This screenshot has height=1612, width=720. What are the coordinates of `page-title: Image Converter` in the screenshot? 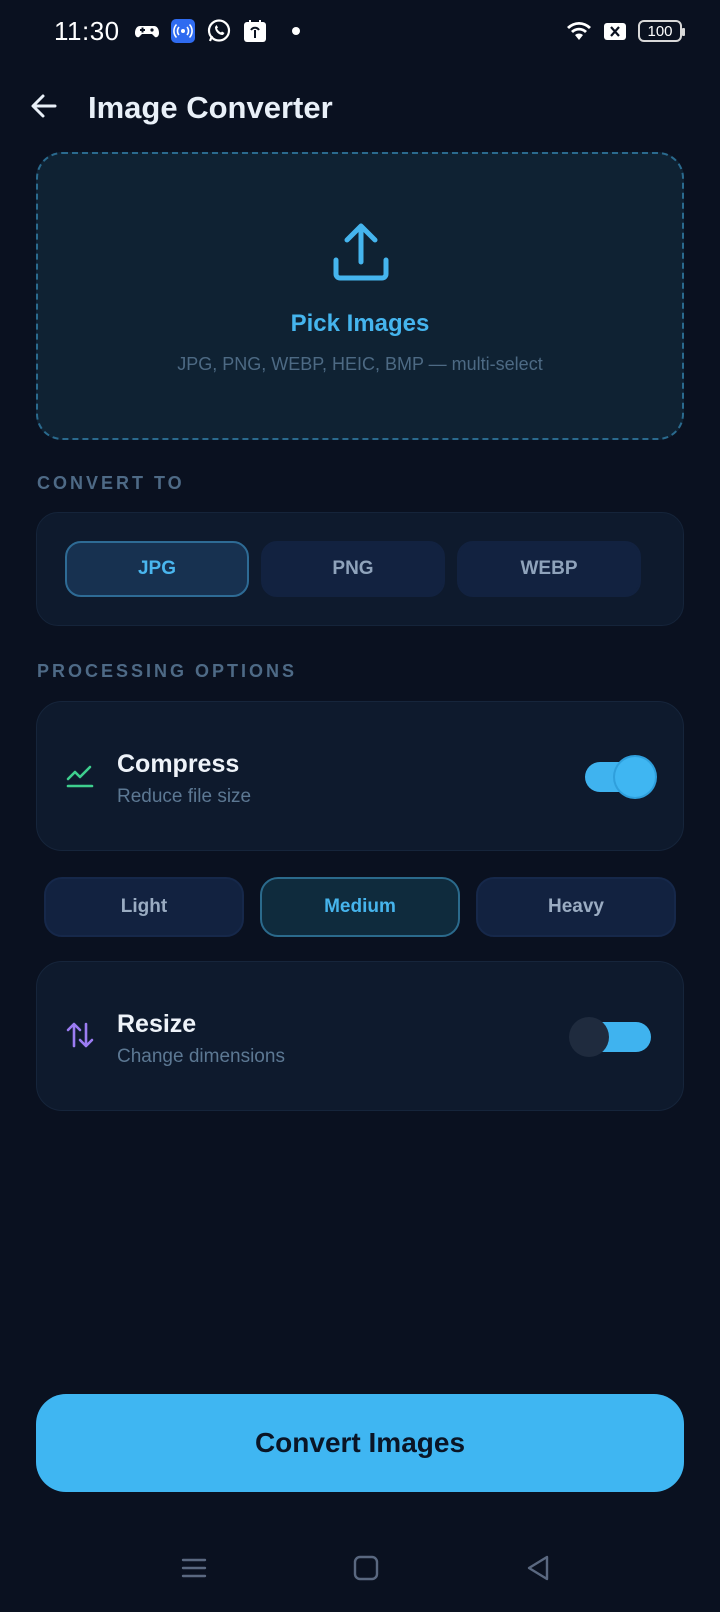 It's located at (210, 107).